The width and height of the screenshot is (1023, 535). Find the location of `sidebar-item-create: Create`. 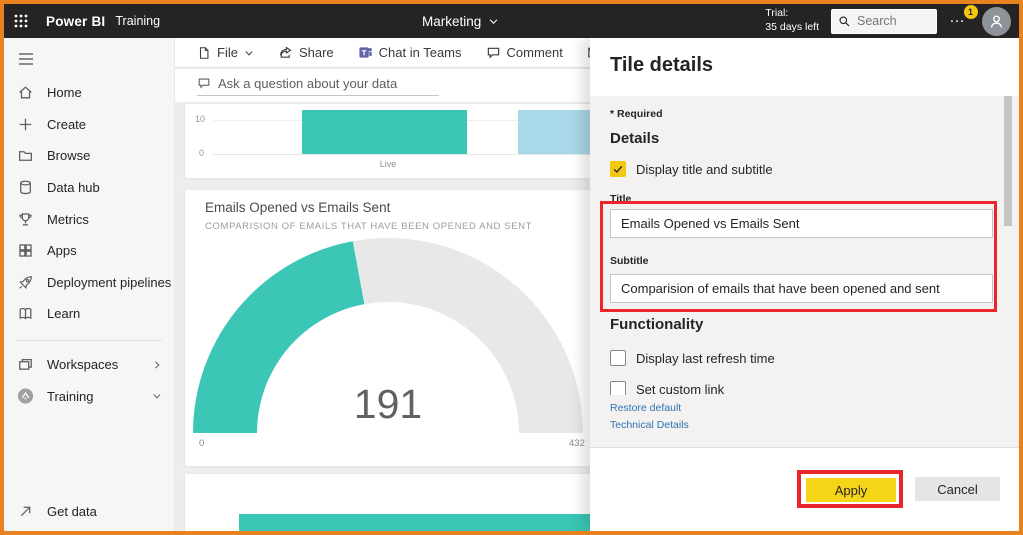

sidebar-item-create: Create is located at coordinates (89, 125).